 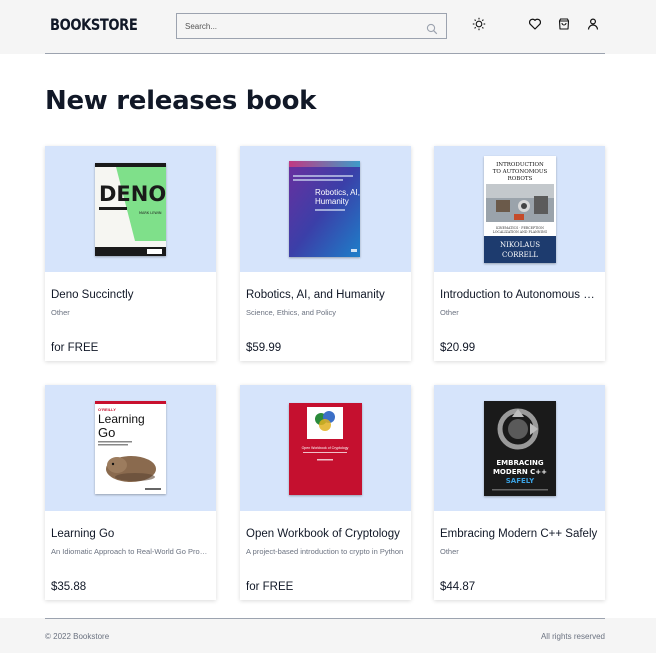 I want to click on svg-text: SAFELY, so click(x=520, y=481).